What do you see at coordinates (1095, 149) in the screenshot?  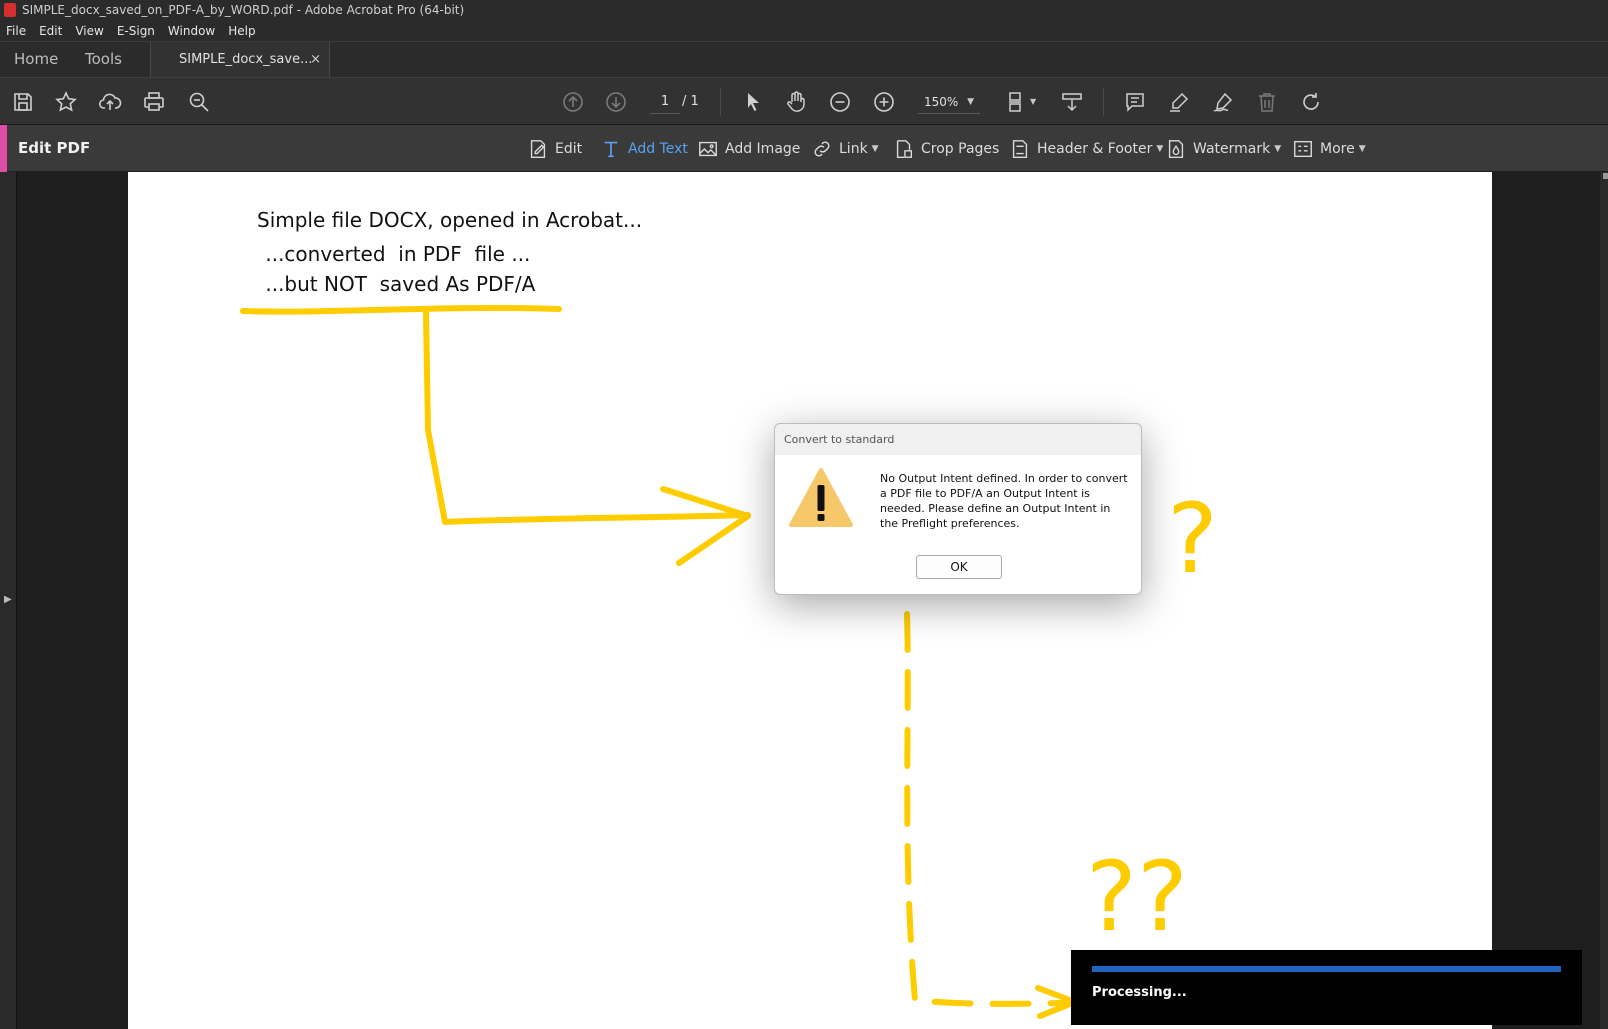 I see `header-footer-label: Header & Footer` at bounding box center [1095, 149].